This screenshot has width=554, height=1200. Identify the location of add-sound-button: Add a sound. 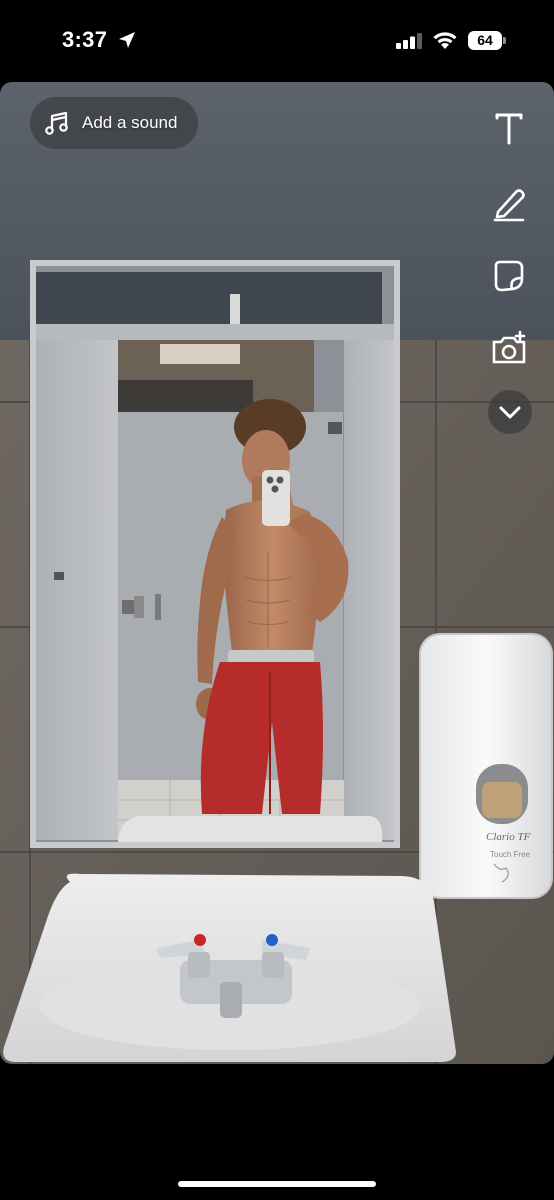
(114, 123).